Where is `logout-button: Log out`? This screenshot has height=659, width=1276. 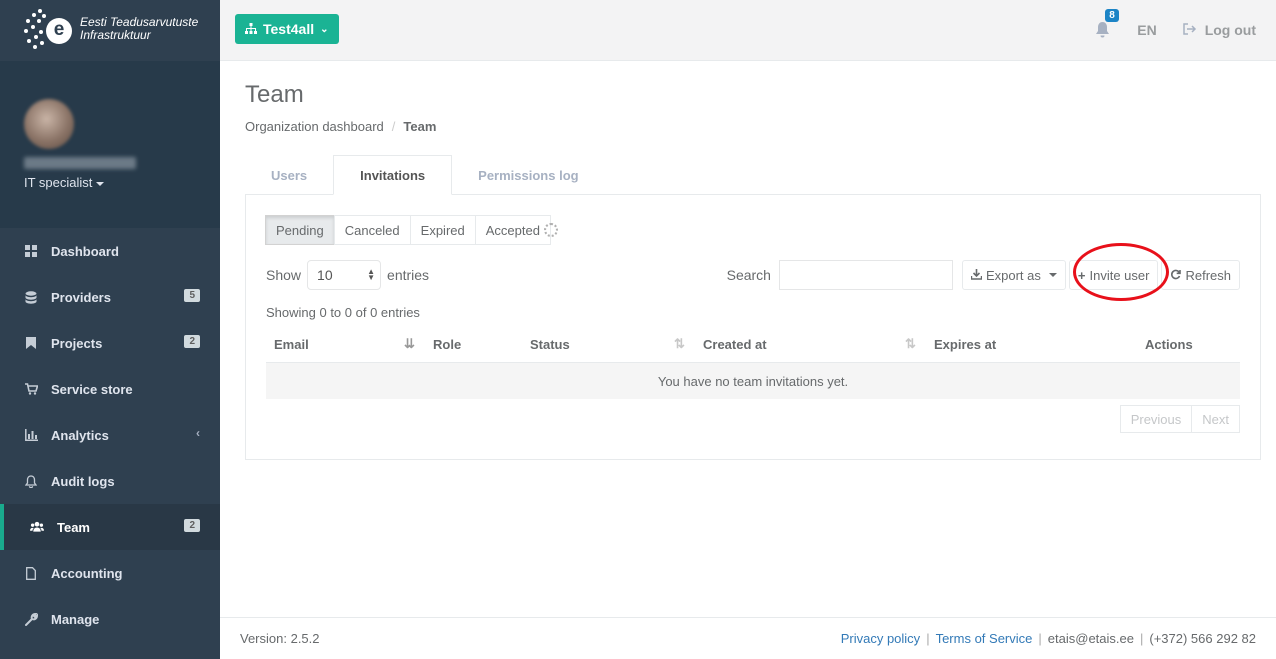 logout-button: Log out is located at coordinates (1219, 30).